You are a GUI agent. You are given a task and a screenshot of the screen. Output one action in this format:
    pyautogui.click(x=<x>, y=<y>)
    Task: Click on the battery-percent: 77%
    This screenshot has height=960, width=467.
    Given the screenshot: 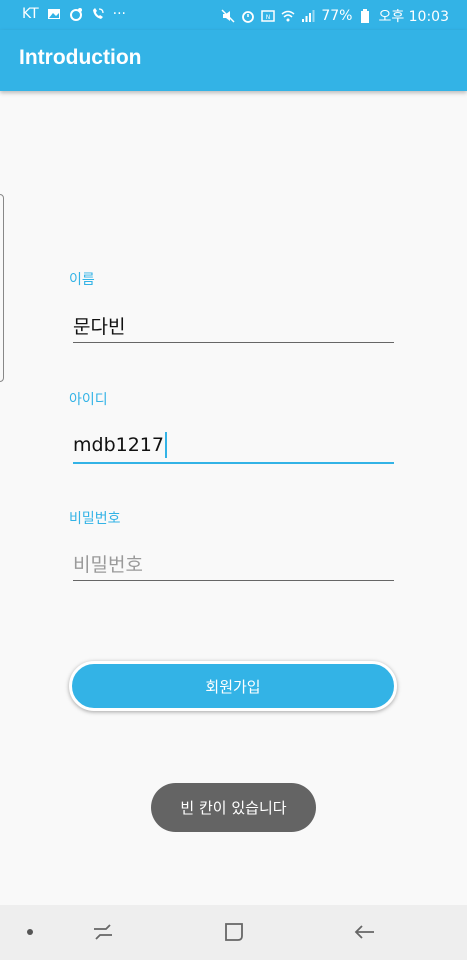 What is the action you would take?
    pyautogui.click(x=337, y=16)
    